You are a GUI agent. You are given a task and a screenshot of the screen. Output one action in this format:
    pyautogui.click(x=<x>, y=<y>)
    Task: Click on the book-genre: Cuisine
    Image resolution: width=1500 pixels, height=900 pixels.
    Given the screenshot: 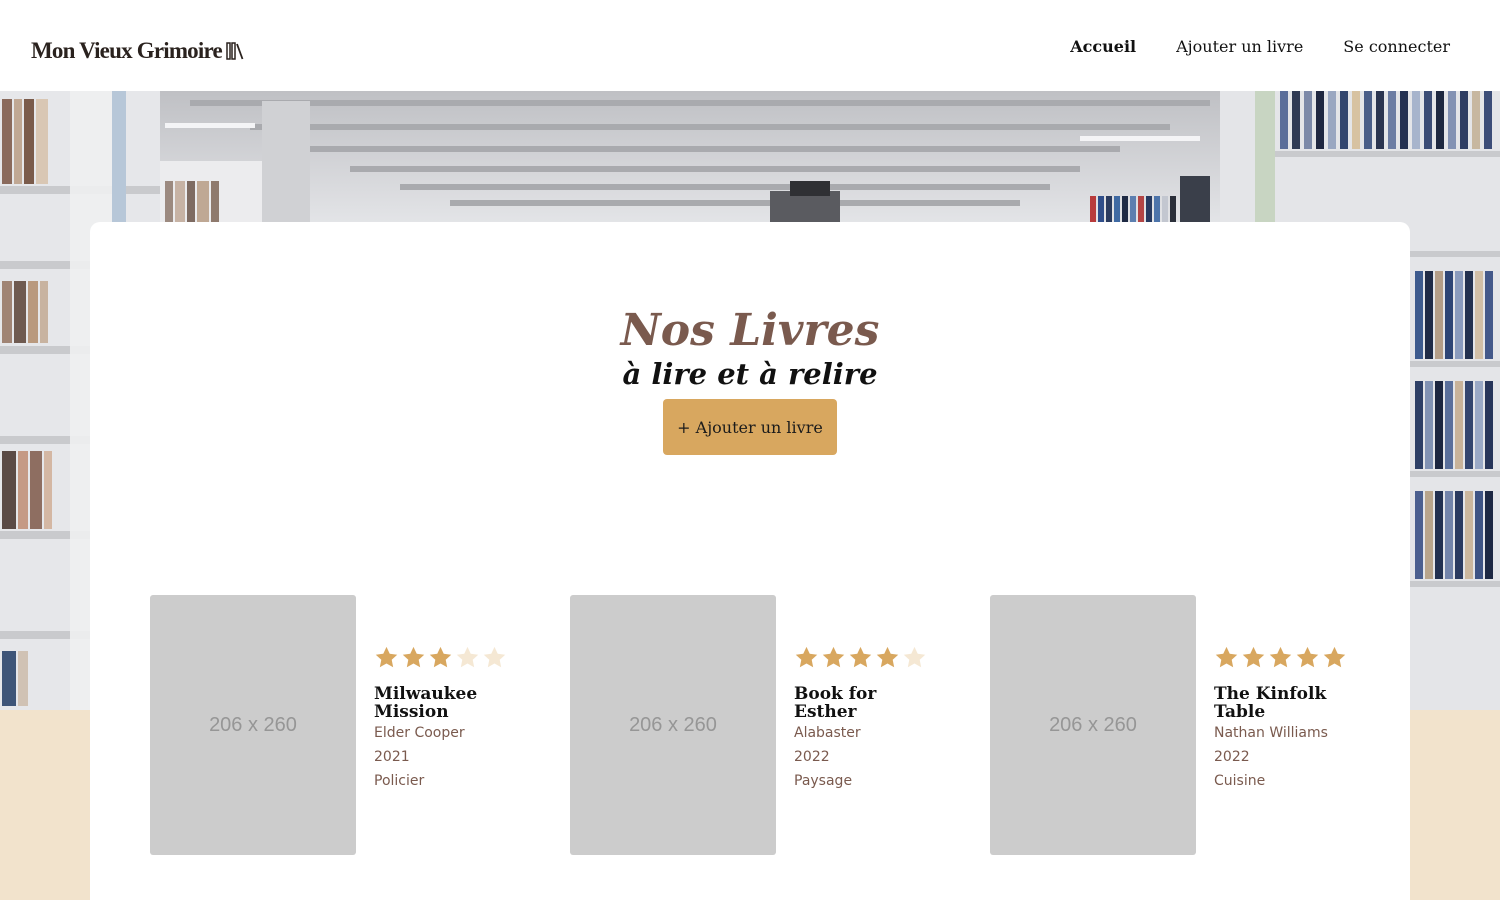 What is the action you would take?
    pyautogui.click(x=1240, y=781)
    